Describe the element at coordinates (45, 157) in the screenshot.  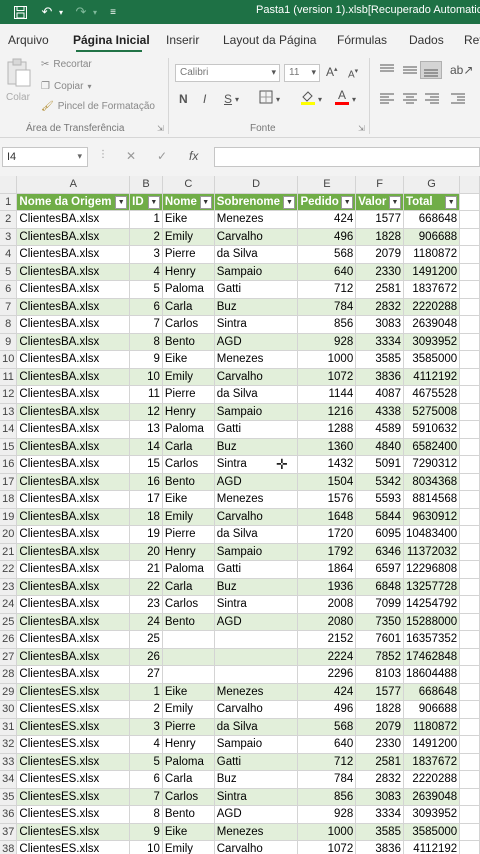
I see `name-box: I4 ▾` at that location.